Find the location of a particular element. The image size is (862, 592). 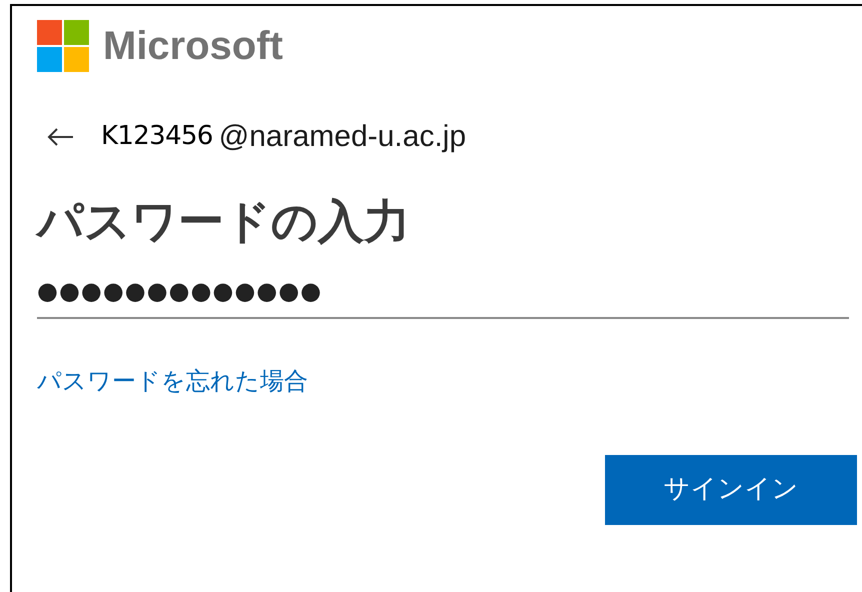

brand-name: Microsoft is located at coordinates (193, 46).